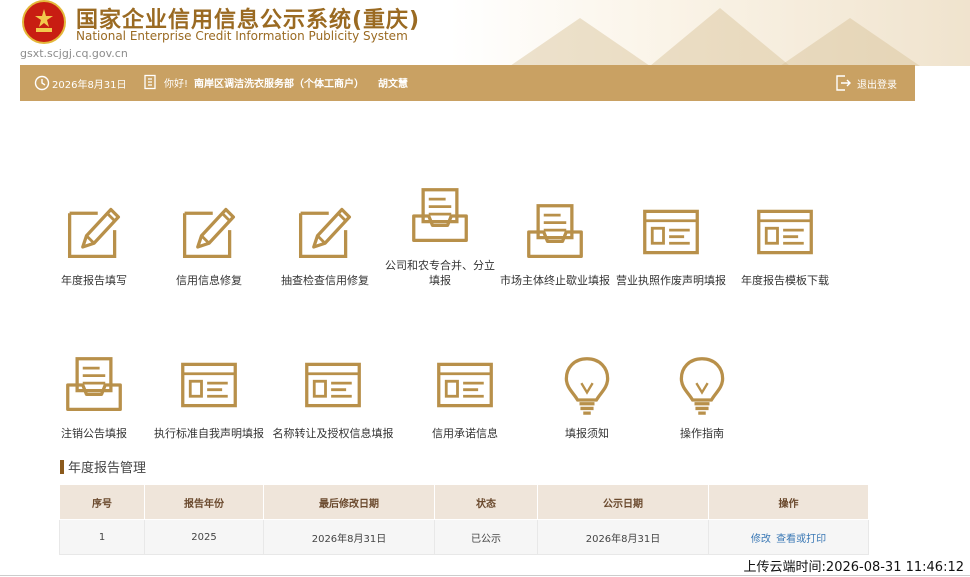 Image resolution: width=970 pixels, height=577 pixels. What do you see at coordinates (107, 468) in the screenshot?
I see `section-title-text: 年度报告管理` at bounding box center [107, 468].